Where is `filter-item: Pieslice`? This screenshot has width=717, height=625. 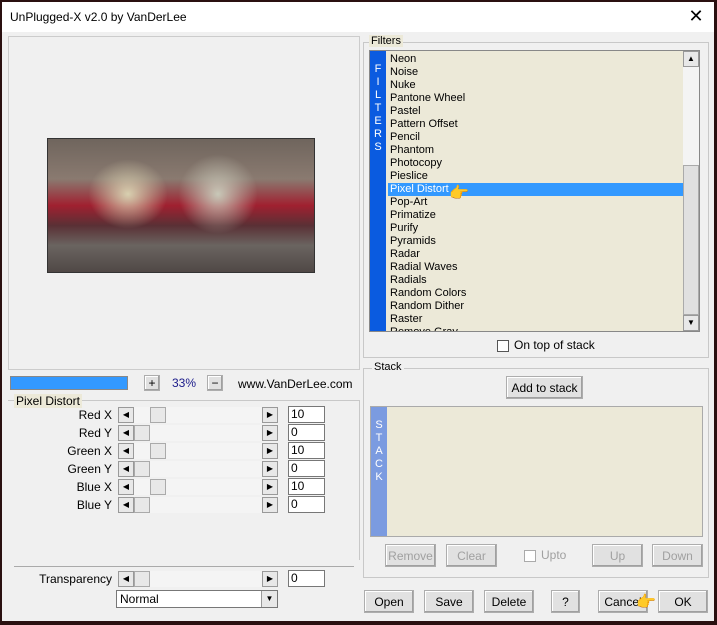 filter-item: Pieslice is located at coordinates (535, 176).